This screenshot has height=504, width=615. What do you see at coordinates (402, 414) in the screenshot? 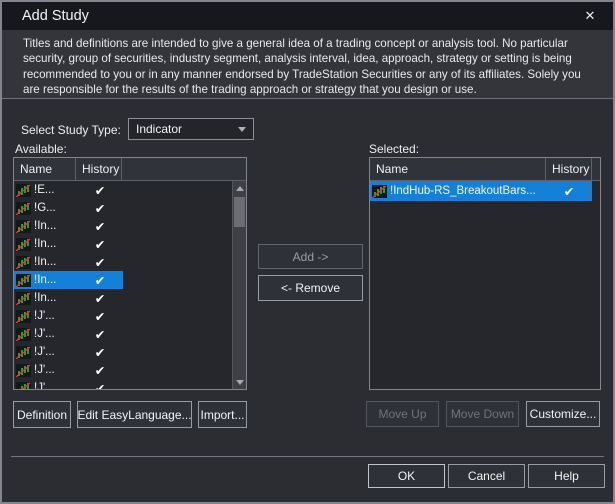
I see `move-up-button: Move Up` at bounding box center [402, 414].